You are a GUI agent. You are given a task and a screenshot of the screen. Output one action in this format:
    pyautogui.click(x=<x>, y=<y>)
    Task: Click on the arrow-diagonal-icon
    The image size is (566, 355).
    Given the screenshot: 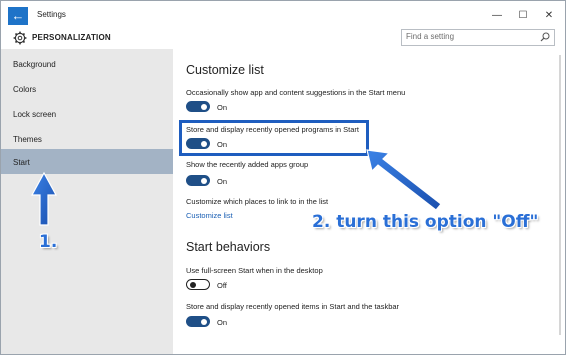 What is the action you would take?
    pyautogui.click(x=404, y=180)
    